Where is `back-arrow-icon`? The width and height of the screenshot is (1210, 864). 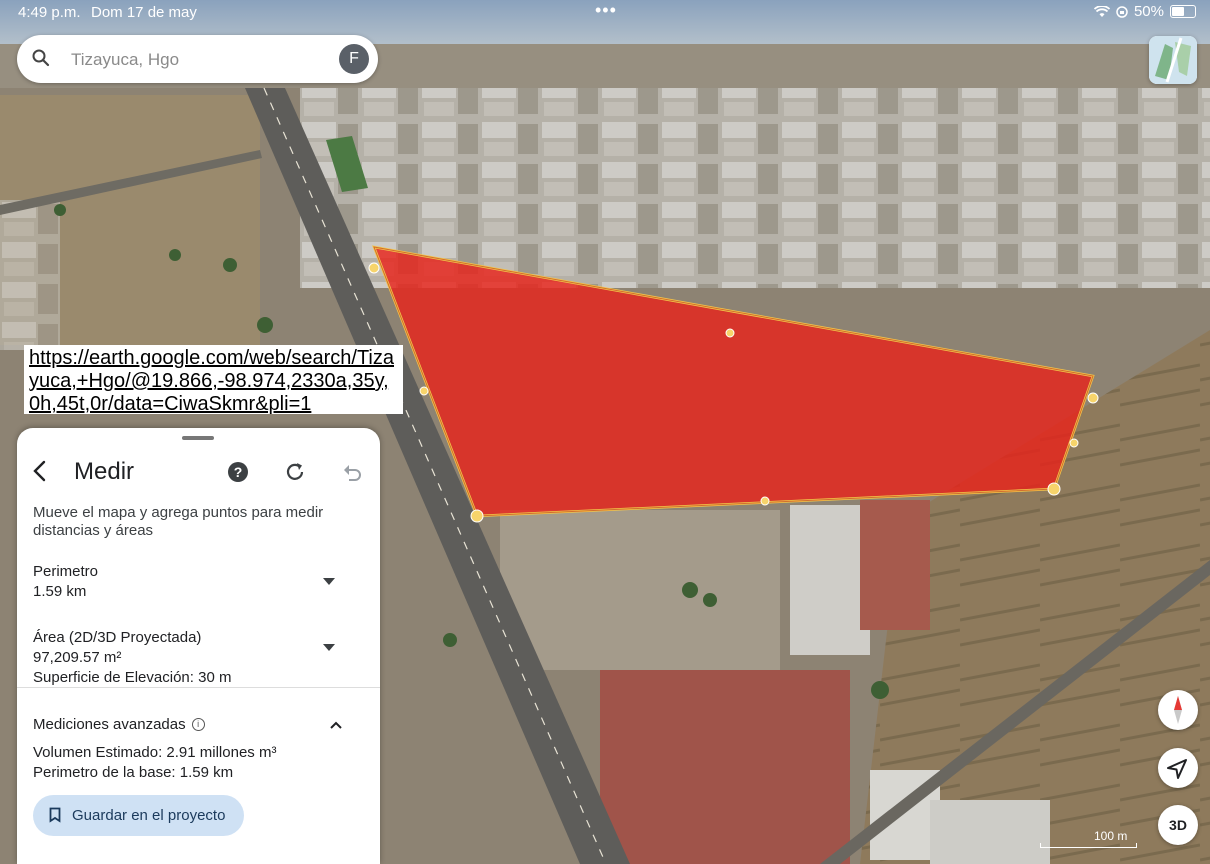 back-arrow-icon is located at coordinates (40, 471).